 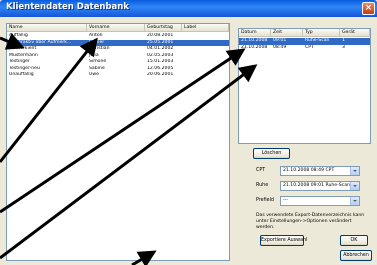 I want to click on session-column-header: Gerät, so click(x=355, y=33).